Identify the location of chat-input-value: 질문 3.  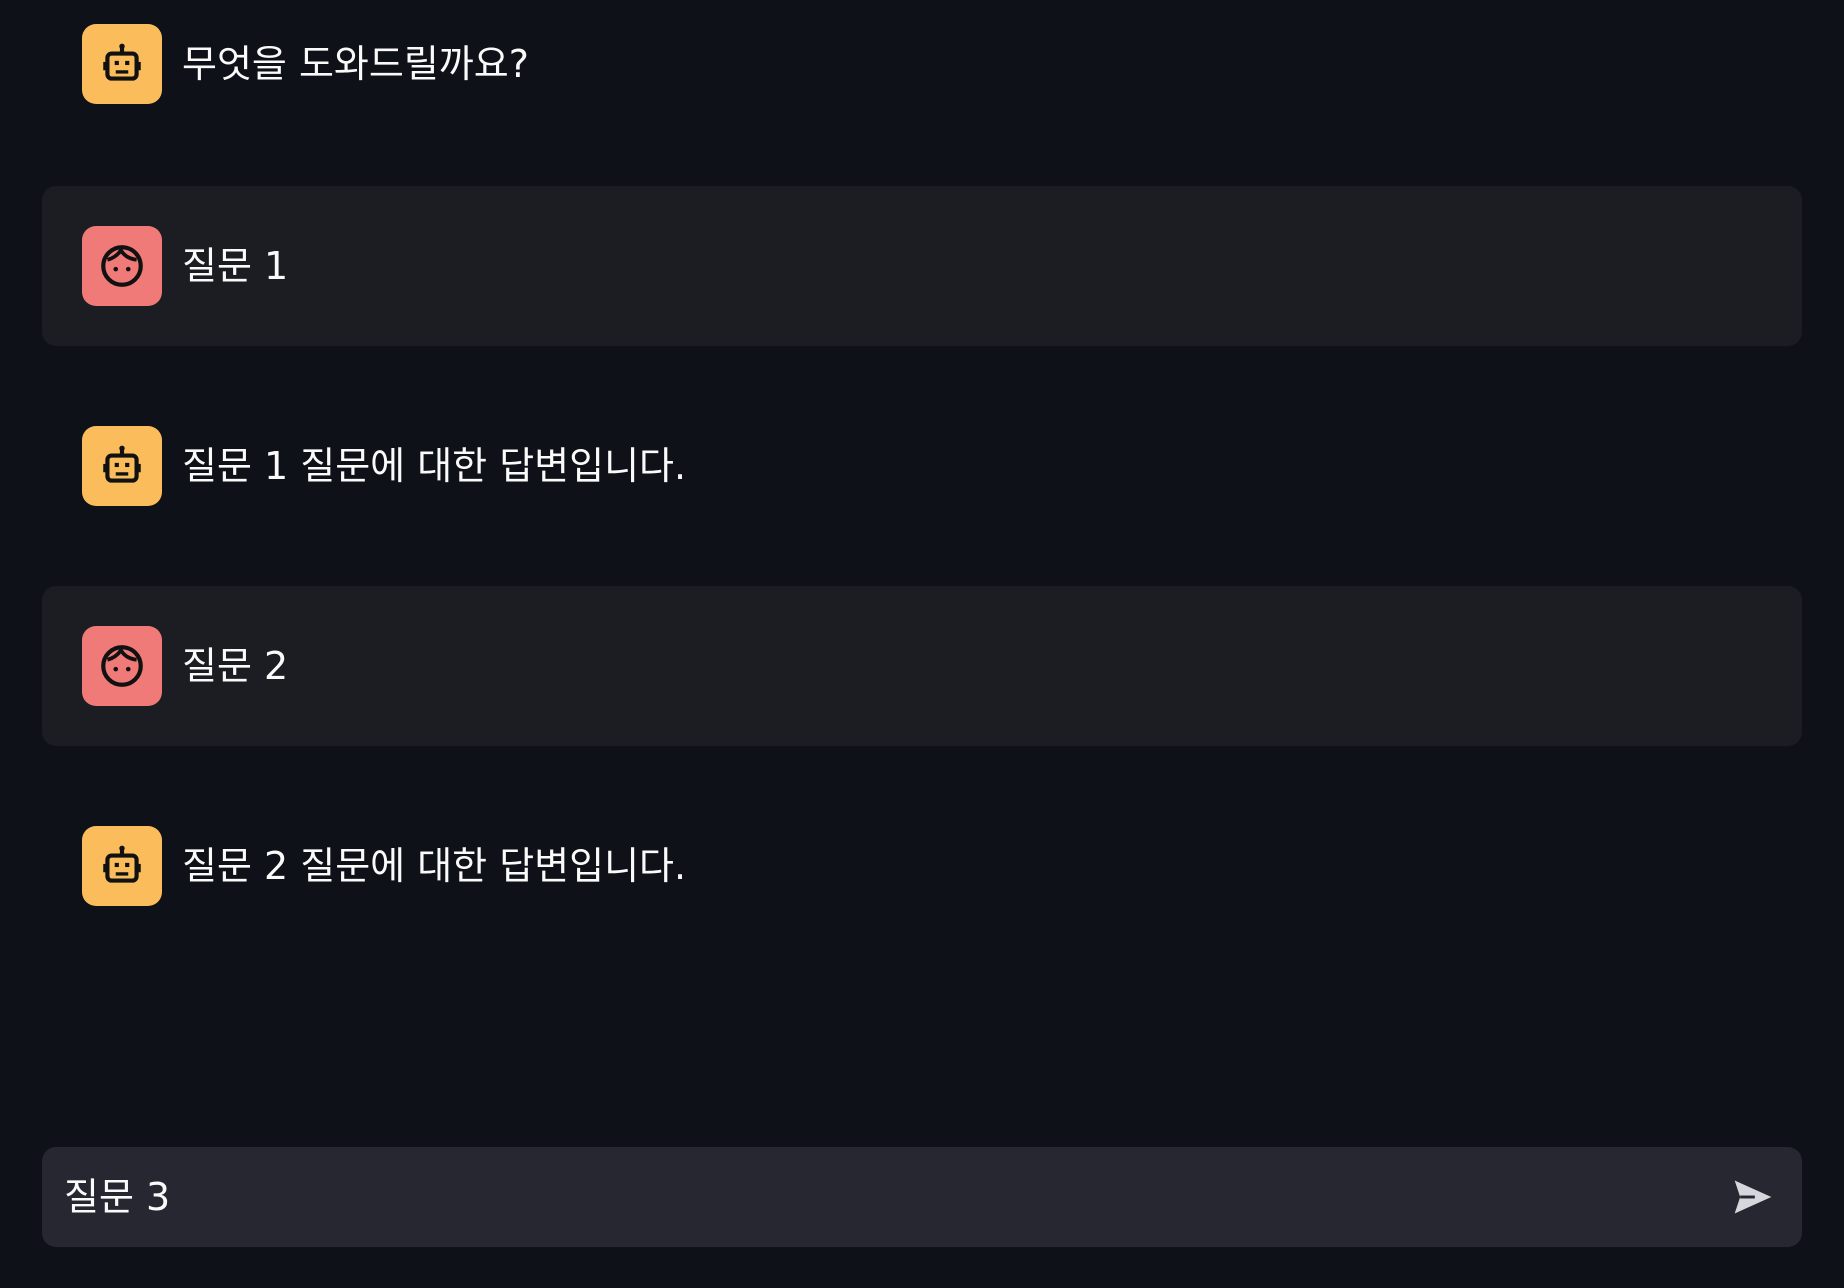
(117, 1197).